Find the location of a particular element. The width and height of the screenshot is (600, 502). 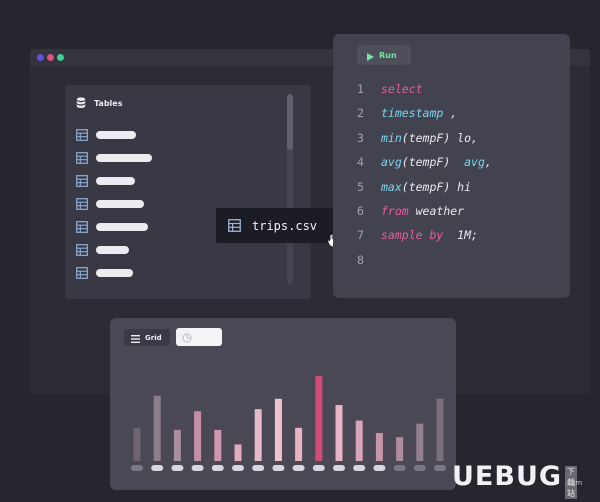

code-token: (tempF) lo, is located at coordinates (439, 137).